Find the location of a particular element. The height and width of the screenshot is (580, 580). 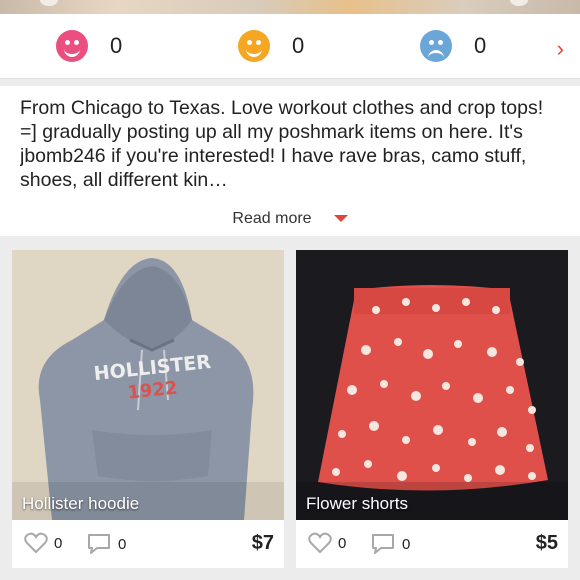

chevron-right-icon: › is located at coordinates (560, 49).